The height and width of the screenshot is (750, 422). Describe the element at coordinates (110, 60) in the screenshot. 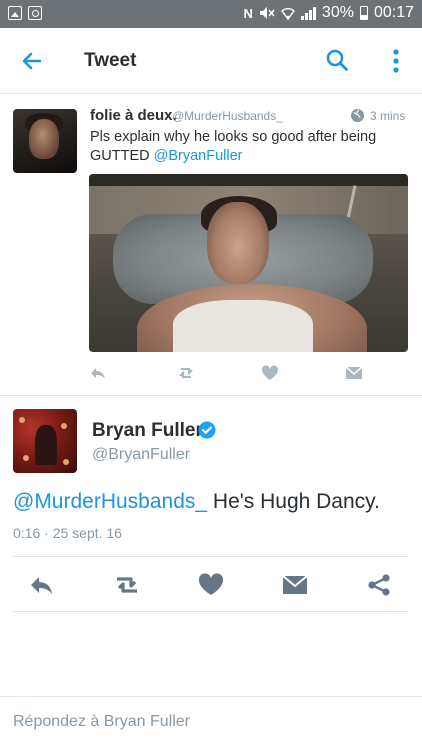

I see `page-title: Tweet` at that location.